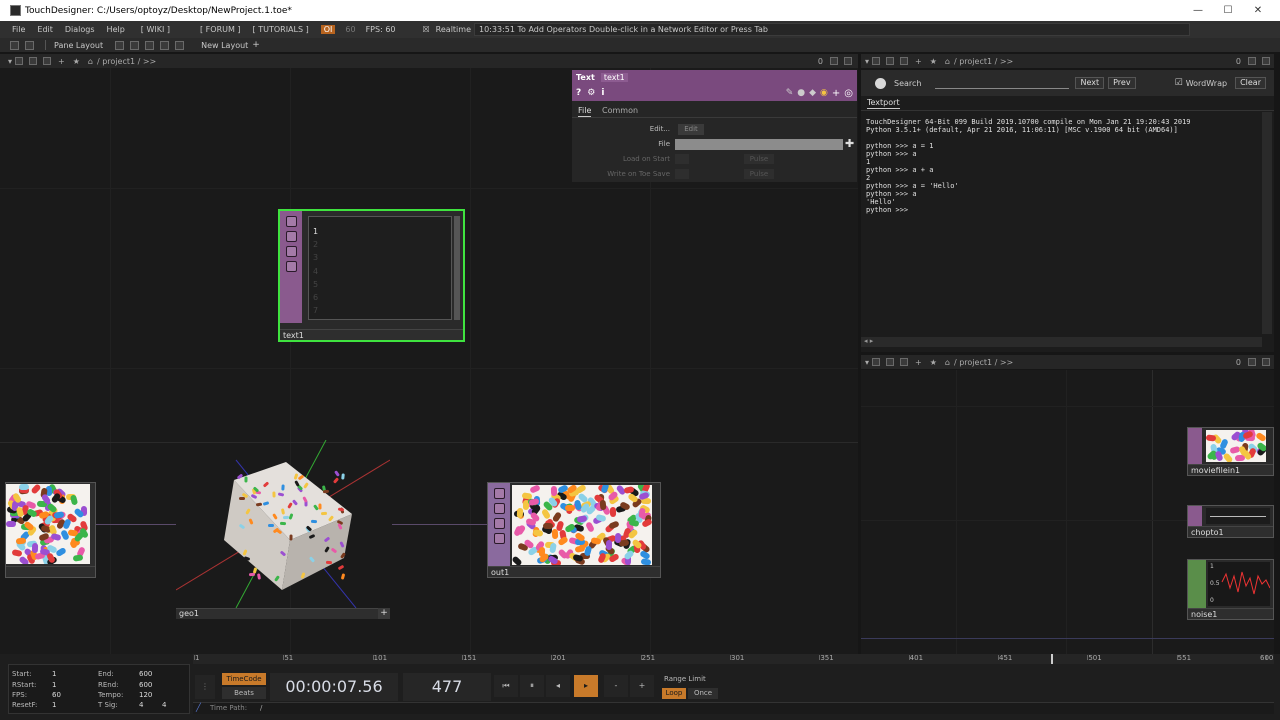 Image resolution: width=1280 pixels, height=720 pixels. What do you see at coordinates (45, 29) in the screenshot?
I see `menu-edit: Edit` at bounding box center [45, 29].